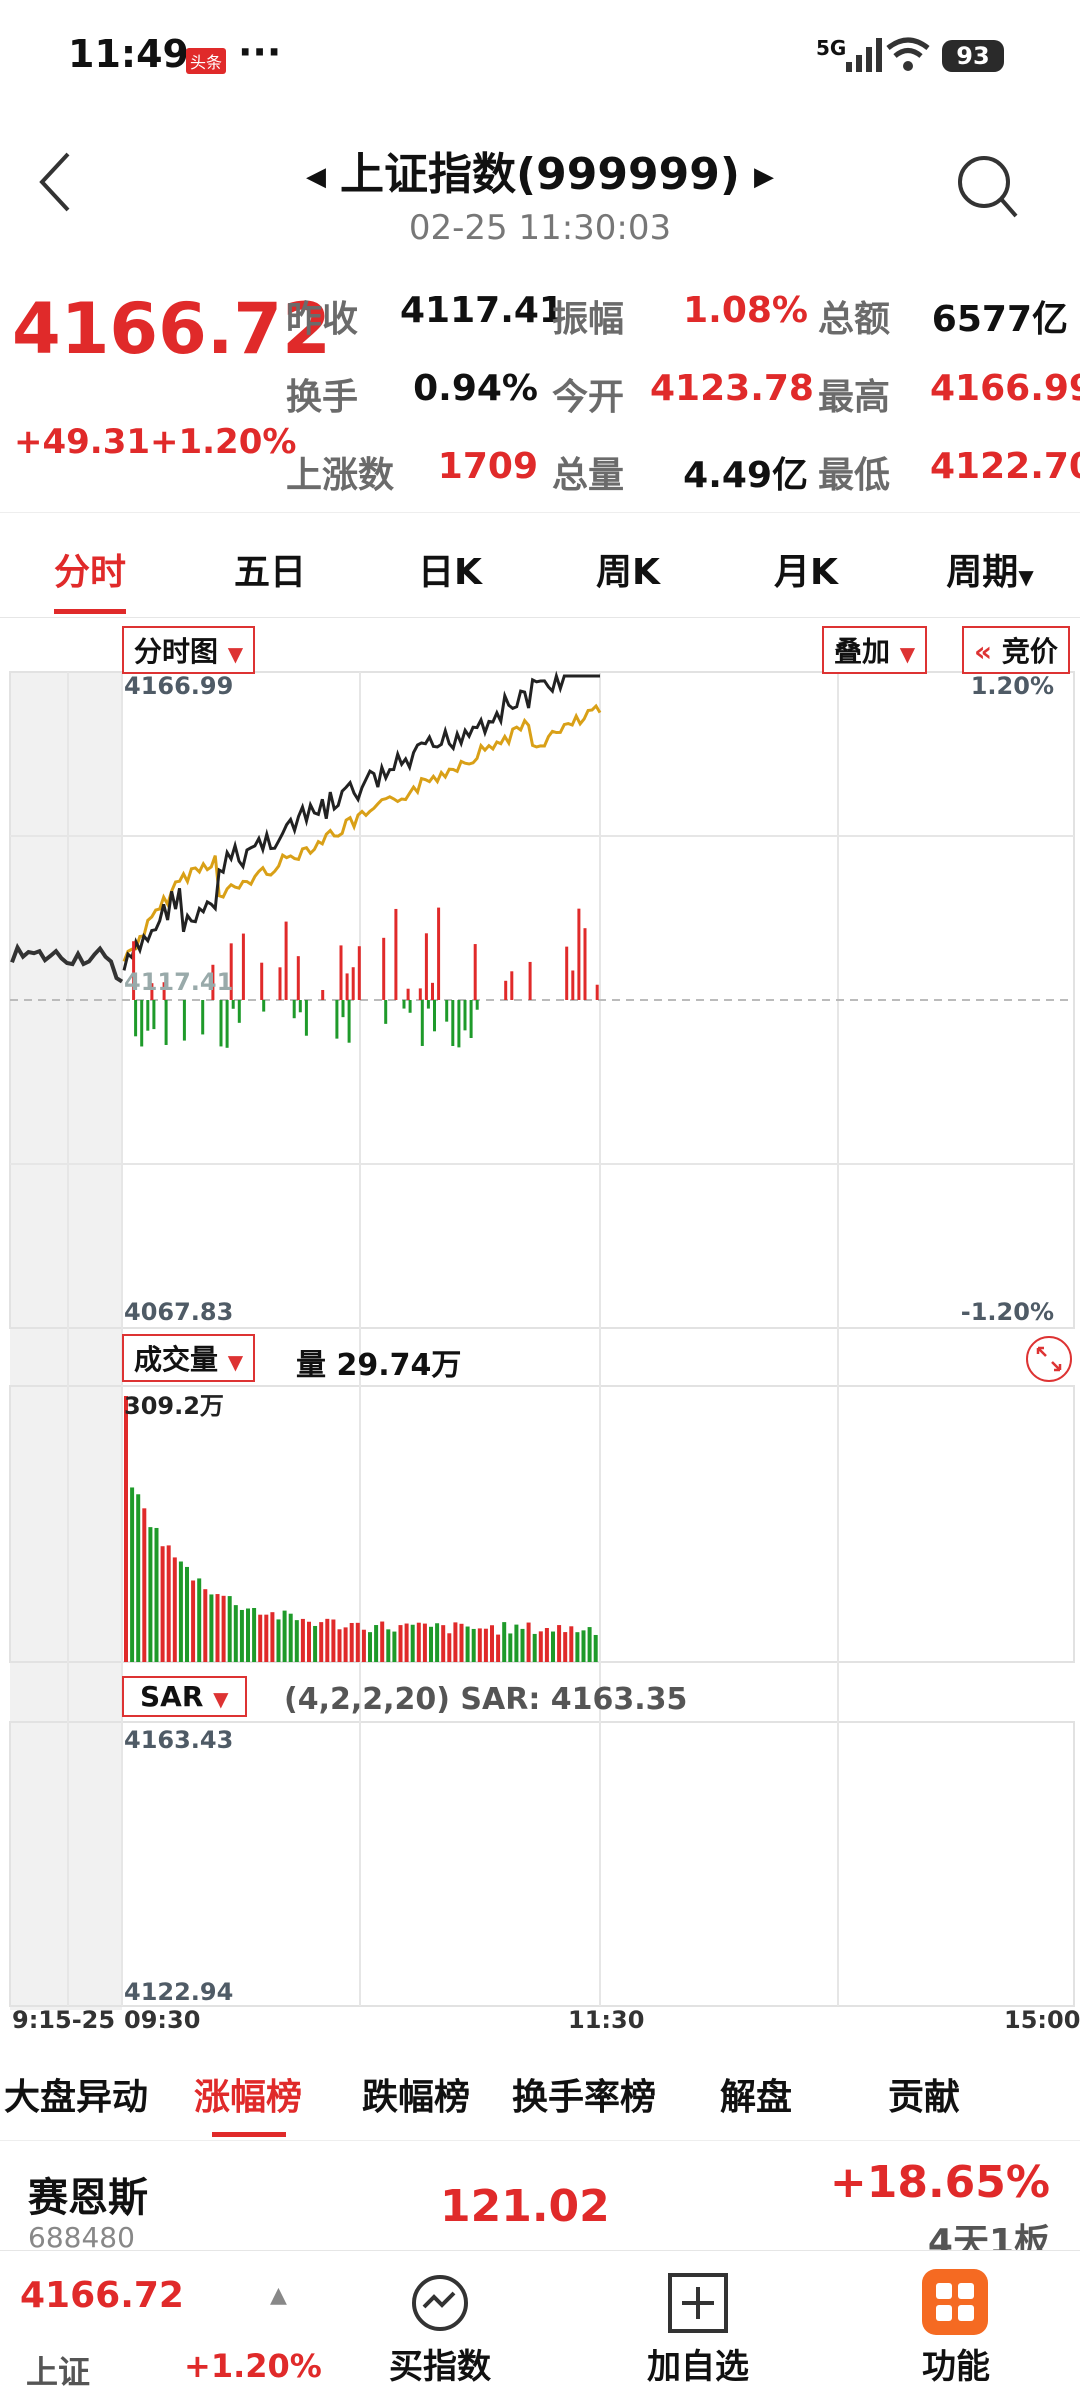  What do you see at coordinates (1007, 1312) in the screenshot?
I see `pct-axis-bottom: -1.20%` at bounding box center [1007, 1312].